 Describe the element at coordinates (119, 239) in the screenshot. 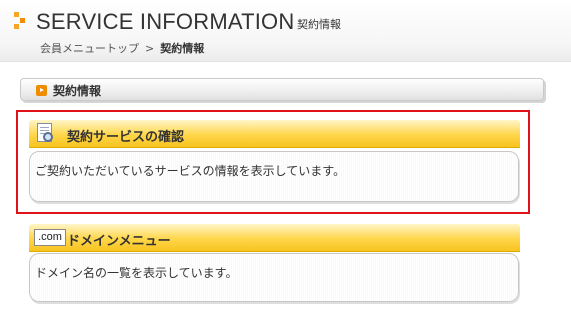

I see `card-title-link: ドメインメニュー` at that location.